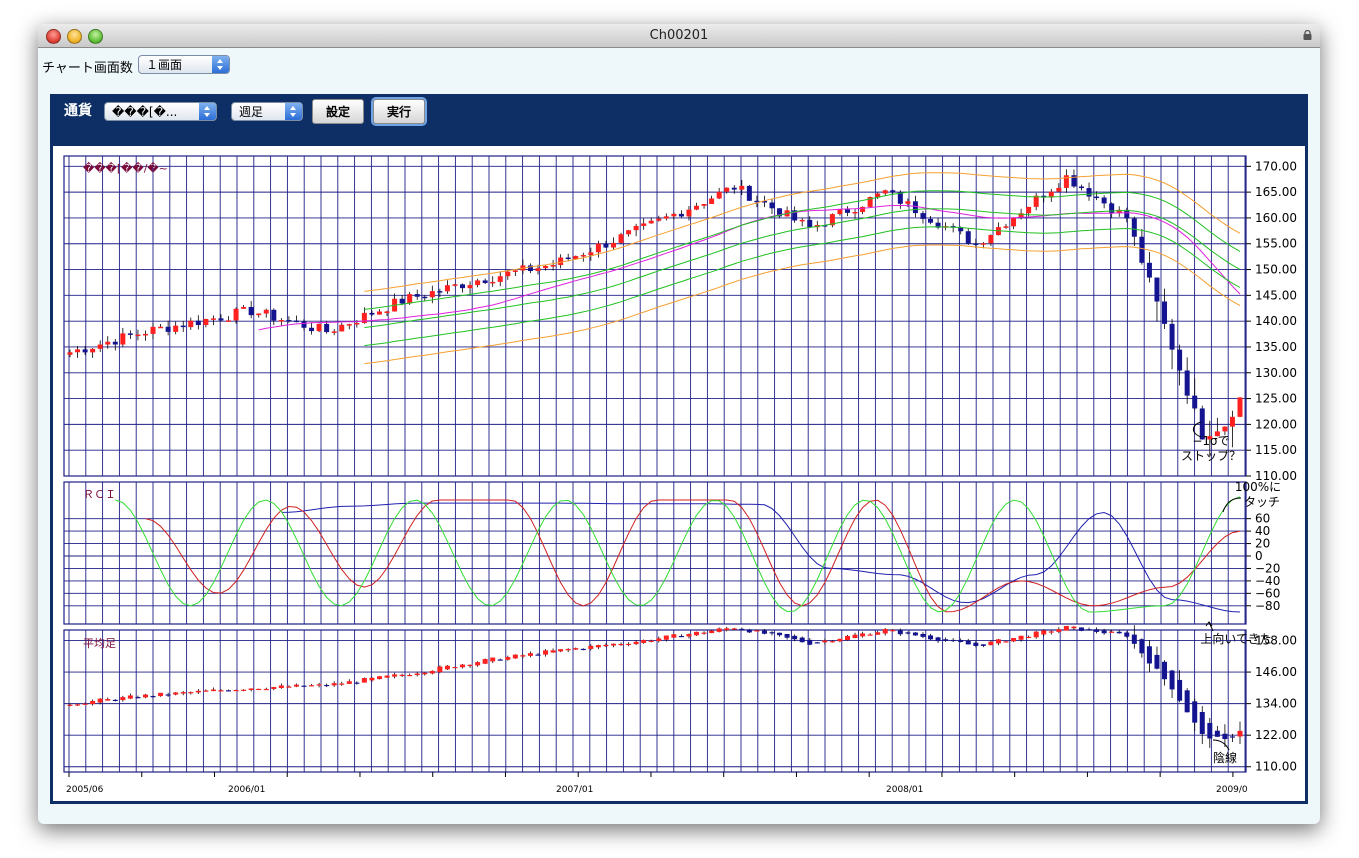 This screenshot has height=858, width=1359. Describe the element at coordinates (1276, 641) in the screenshot. I see `avg-tick-label: 158.00` at that location.